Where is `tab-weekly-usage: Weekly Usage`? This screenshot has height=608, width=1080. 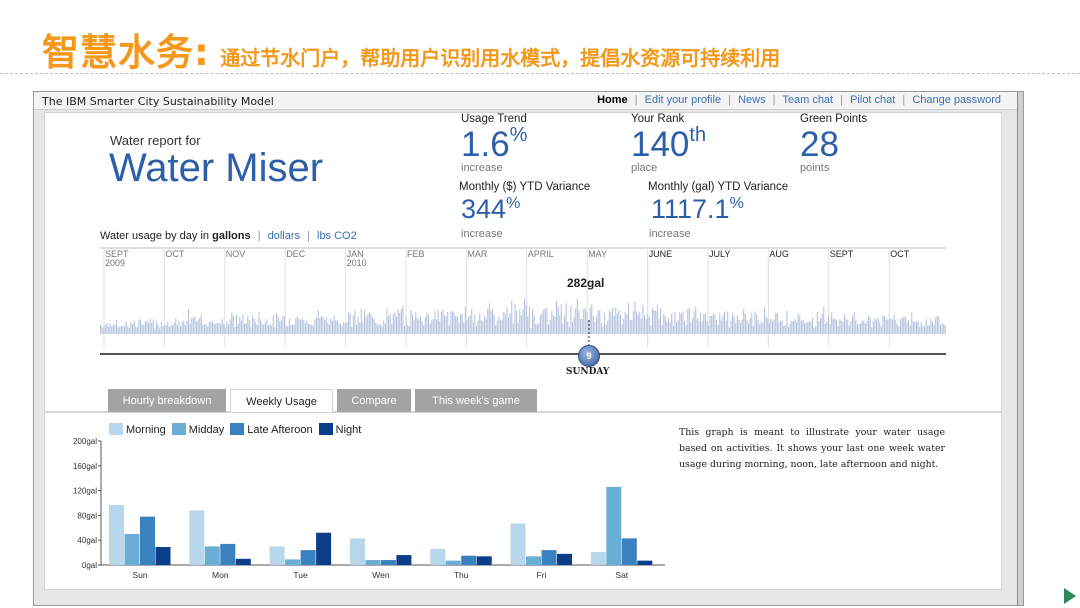 tab-weekly-usage: Weekly Usage is located at coordinates (281, 401).